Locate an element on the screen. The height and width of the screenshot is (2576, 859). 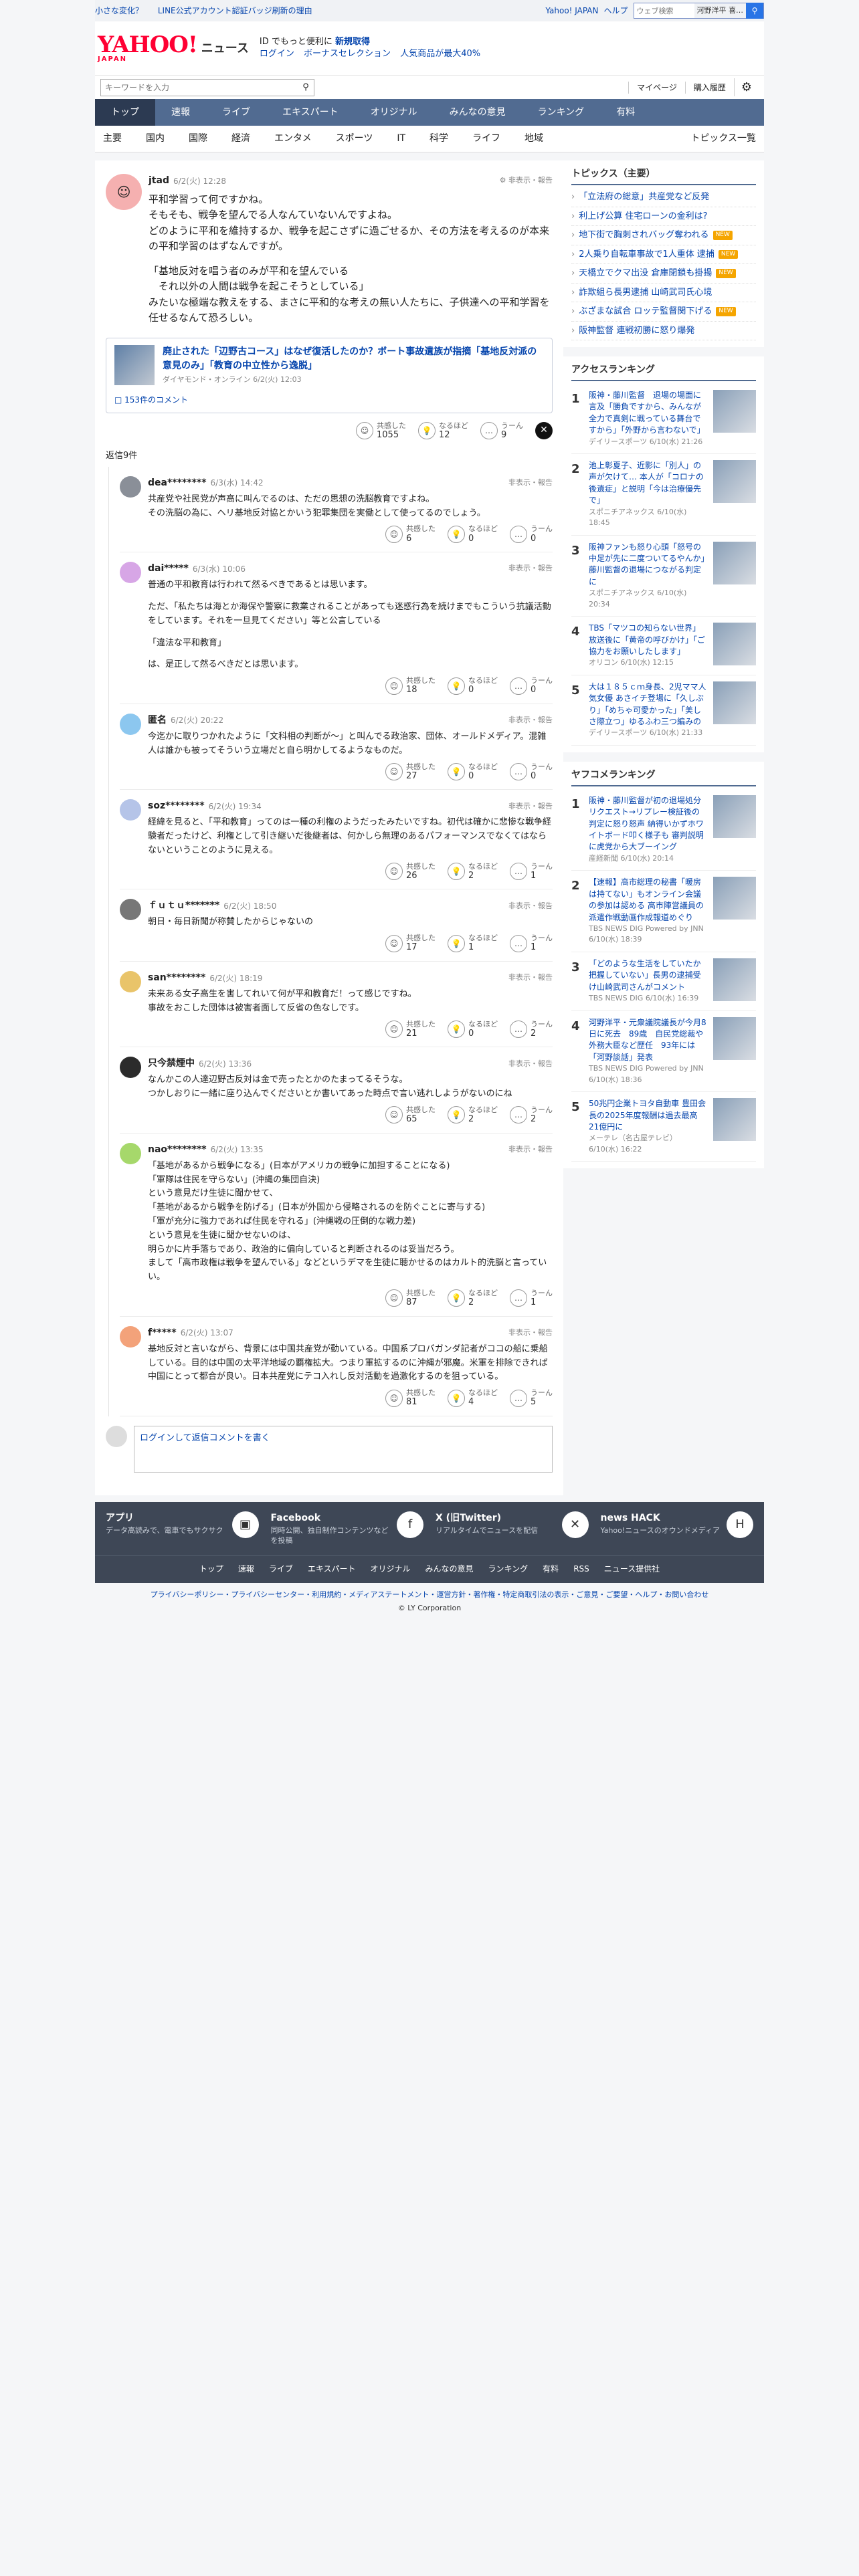
yahoo-japan-link: Yahoo! JAPAN is located at coordinates (571, 11).